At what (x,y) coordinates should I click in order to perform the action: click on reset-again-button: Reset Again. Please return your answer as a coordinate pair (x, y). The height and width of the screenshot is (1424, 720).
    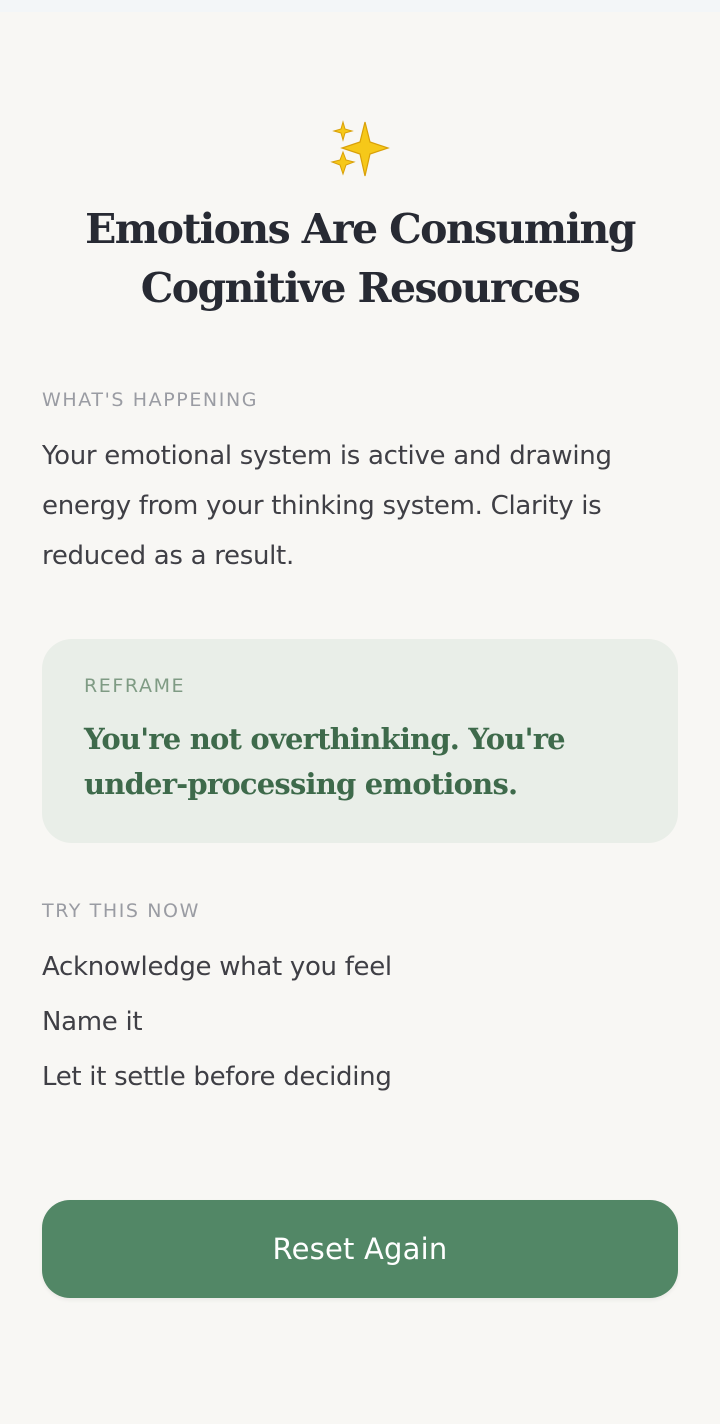
    Looking at the image, I should click on (360, 1249).